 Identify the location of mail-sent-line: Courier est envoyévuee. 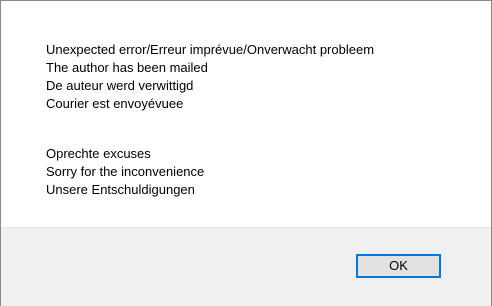
(115, 103).